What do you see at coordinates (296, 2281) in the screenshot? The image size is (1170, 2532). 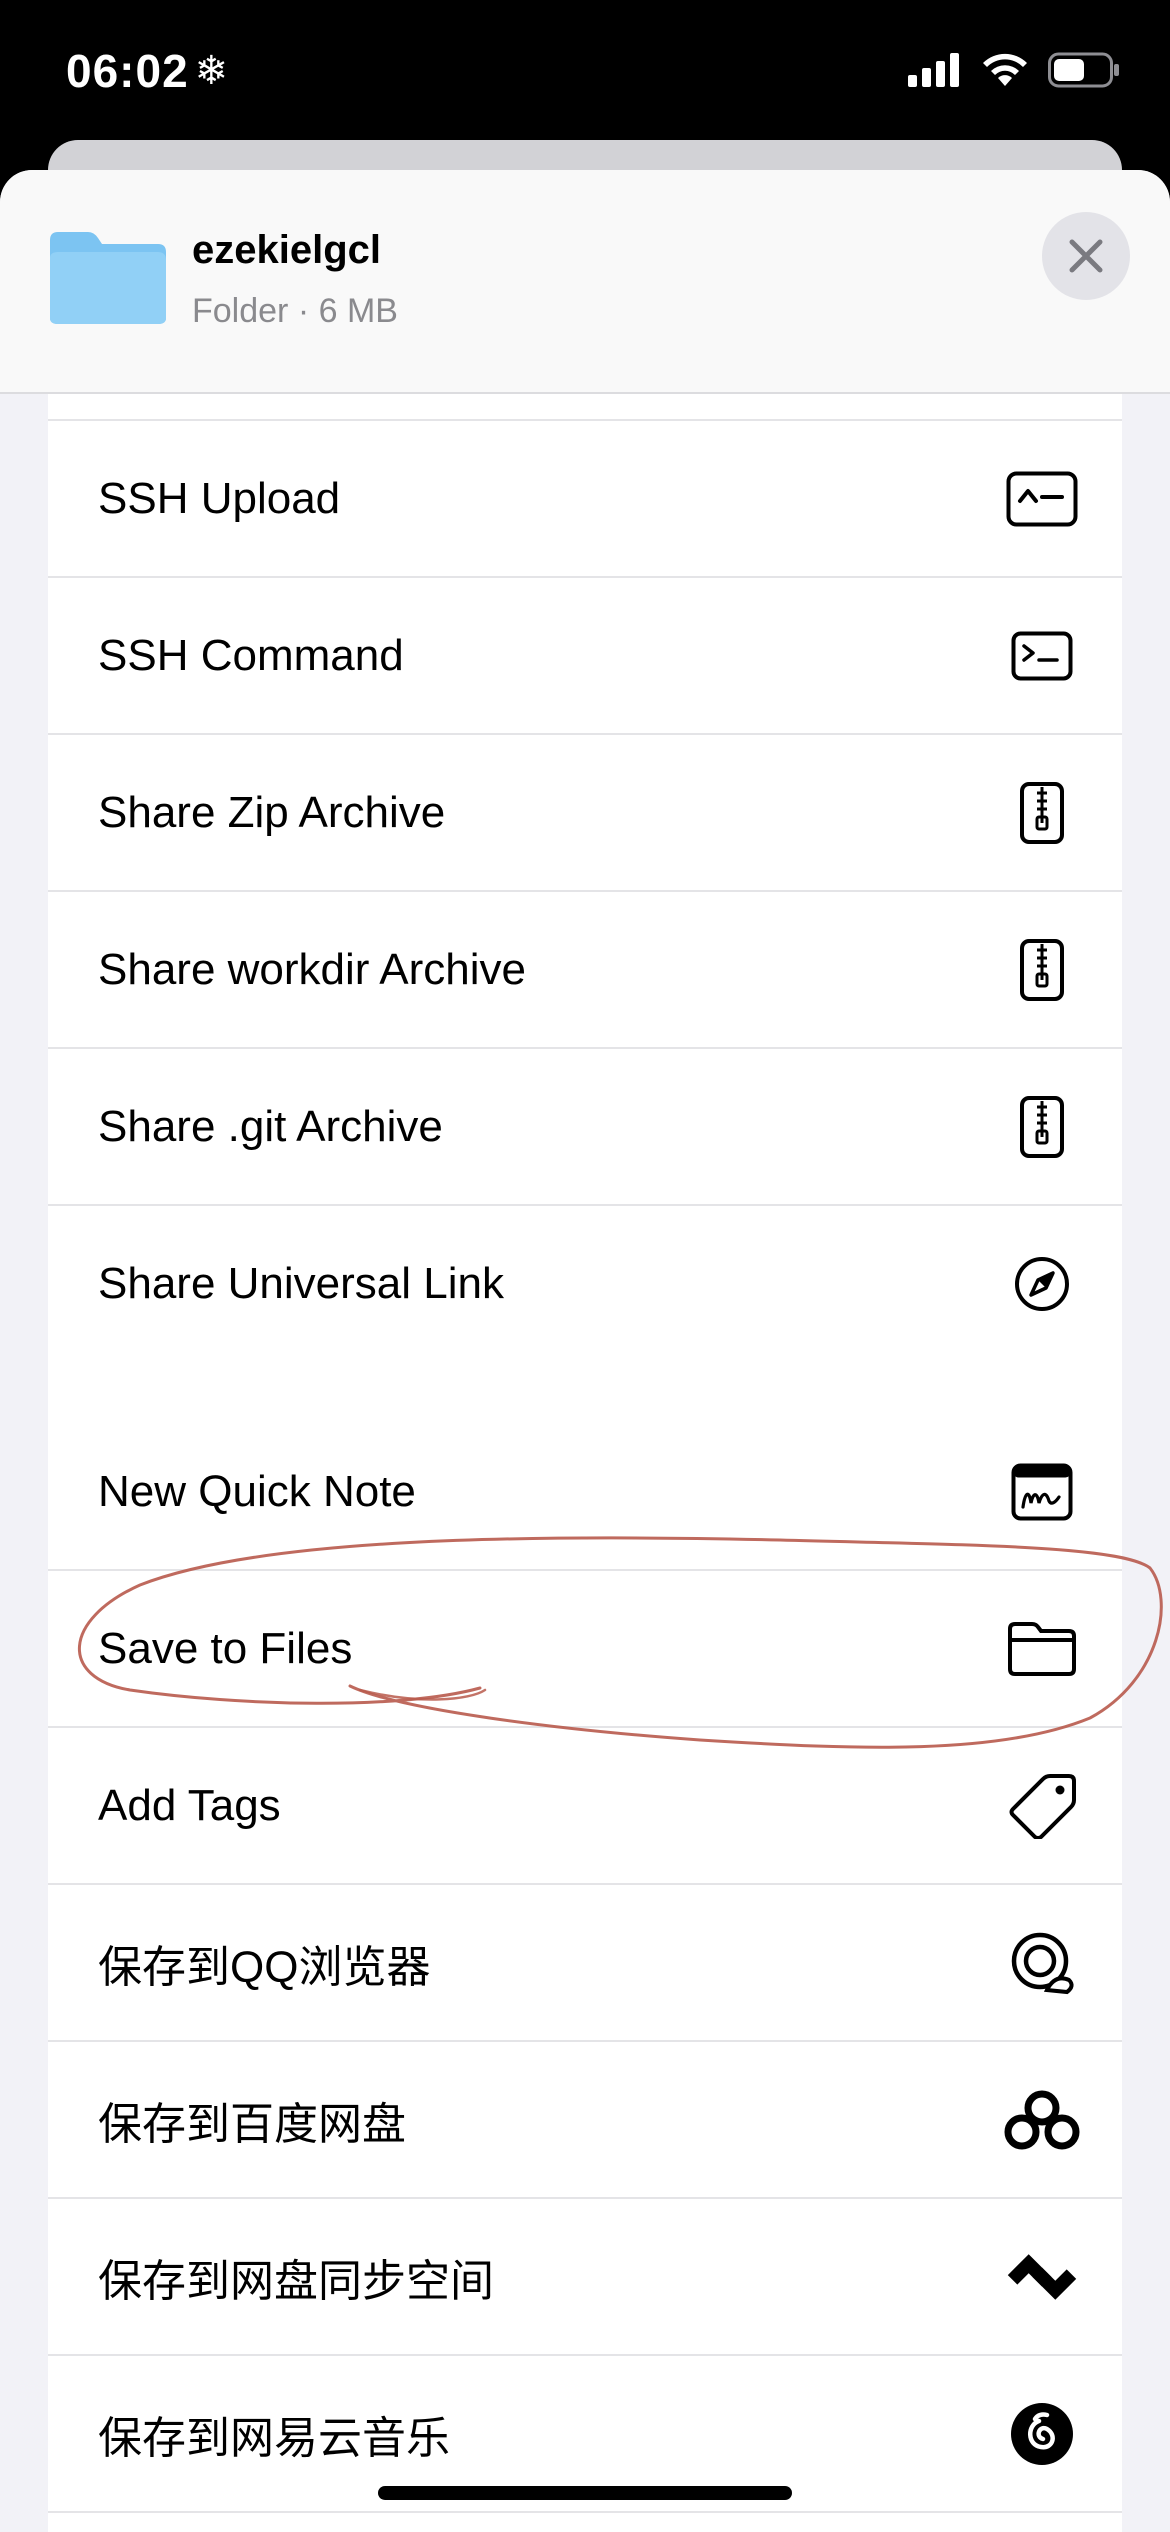 I see `list-item-label: 保存到网盘同步空间` at bounding box center [296, 2281].